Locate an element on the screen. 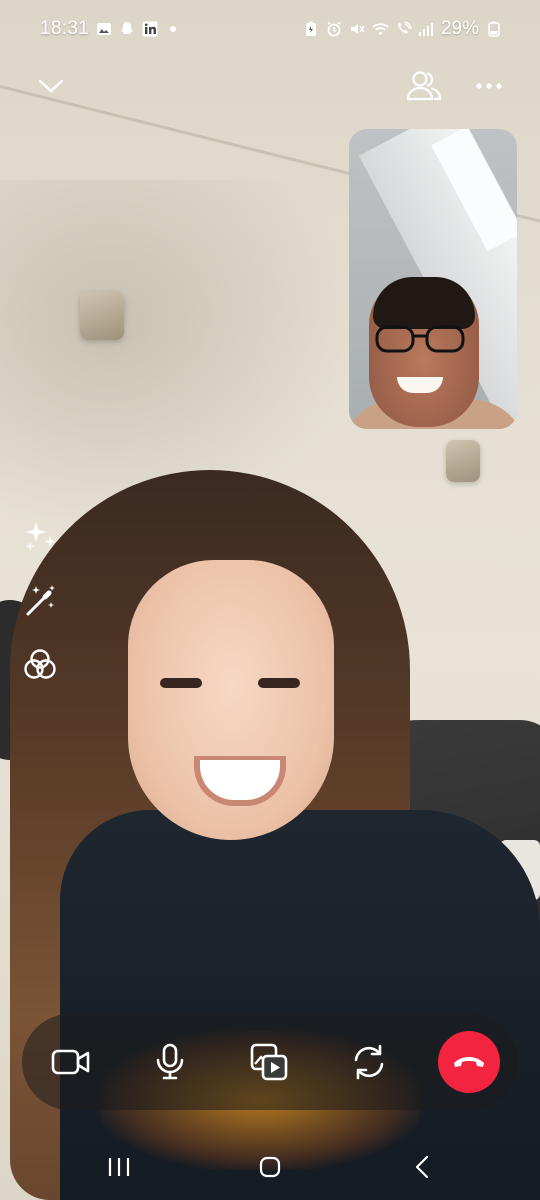 The width and height of the screenshot is (540, 1200). status-bar: 18:31 29% is located at coordinates (270, 30).